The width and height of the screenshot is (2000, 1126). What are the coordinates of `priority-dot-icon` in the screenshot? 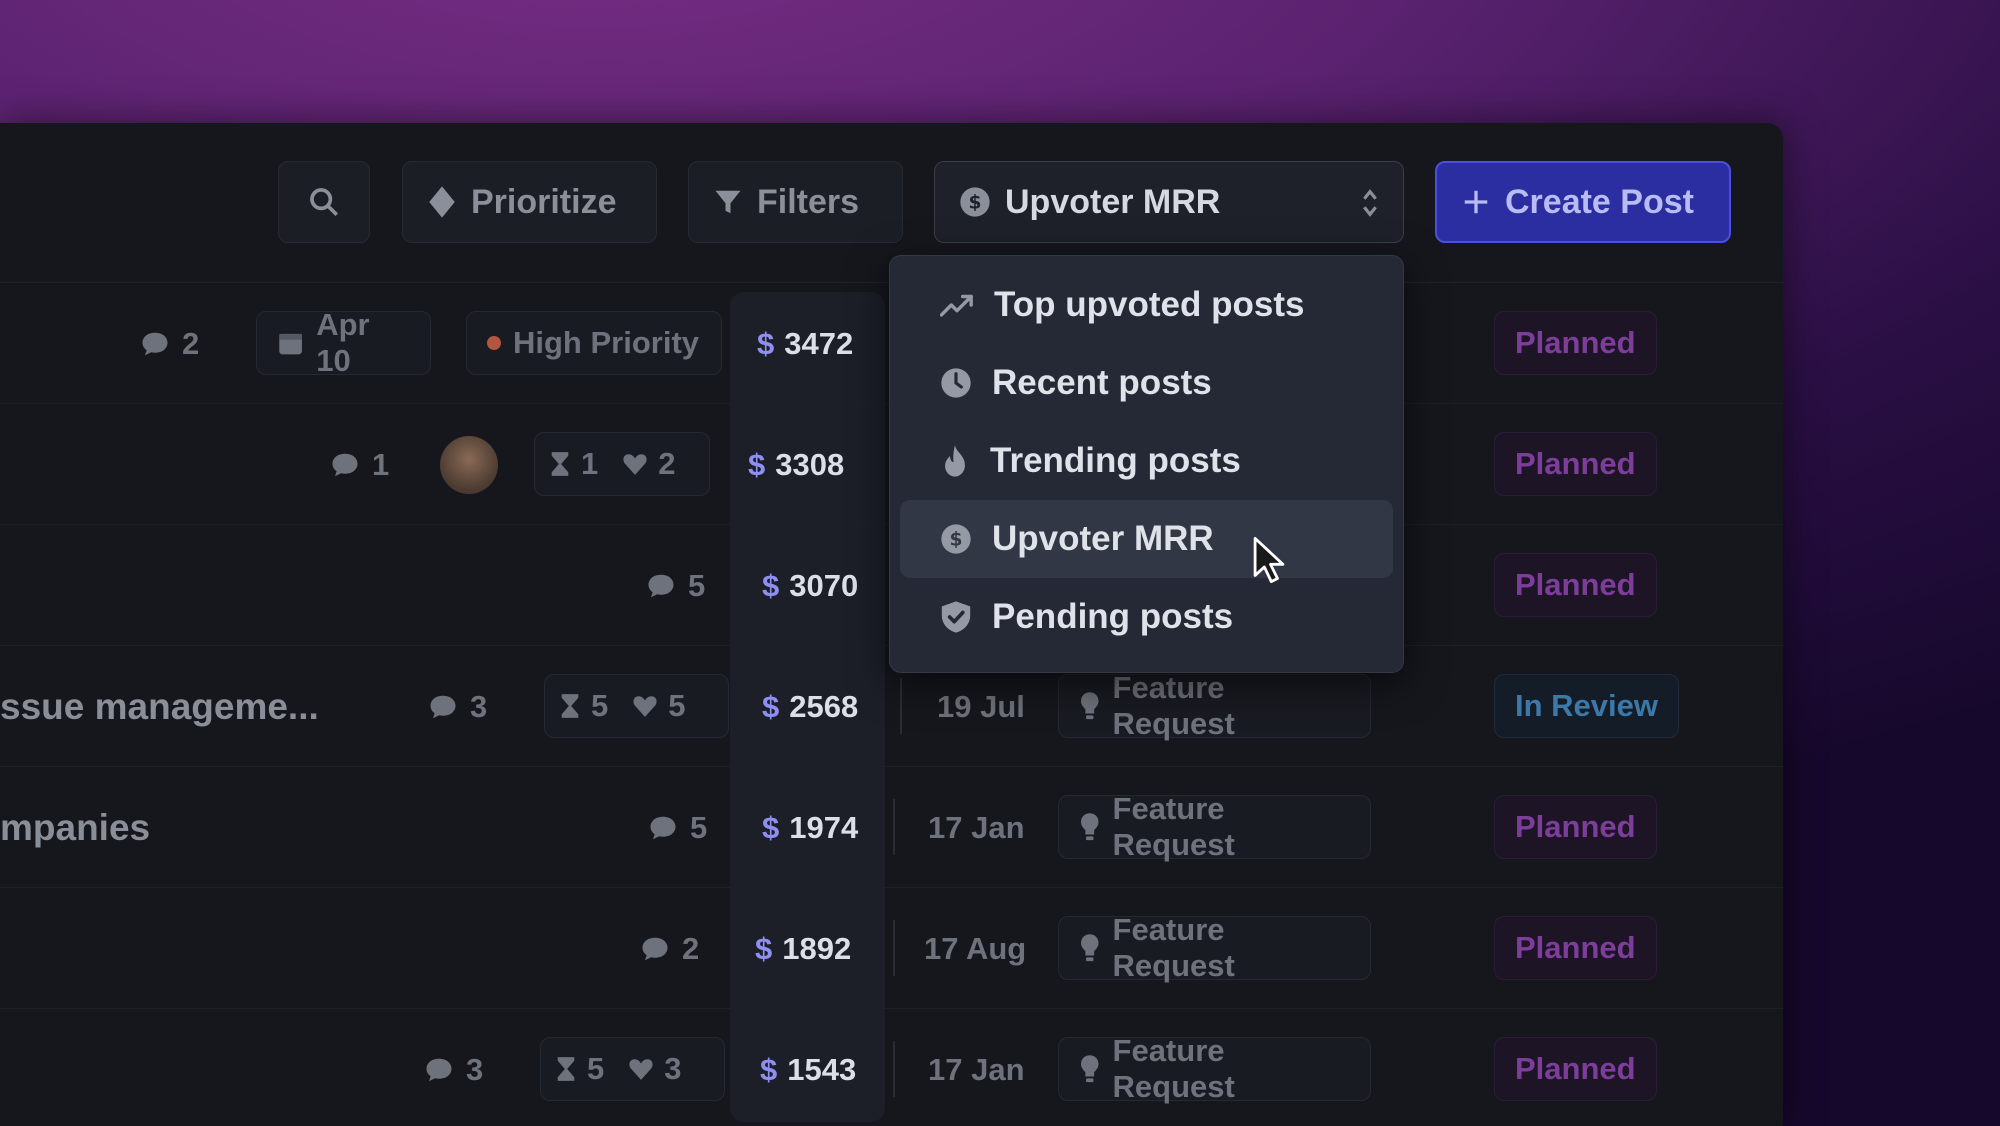 It's located at (494, 343).